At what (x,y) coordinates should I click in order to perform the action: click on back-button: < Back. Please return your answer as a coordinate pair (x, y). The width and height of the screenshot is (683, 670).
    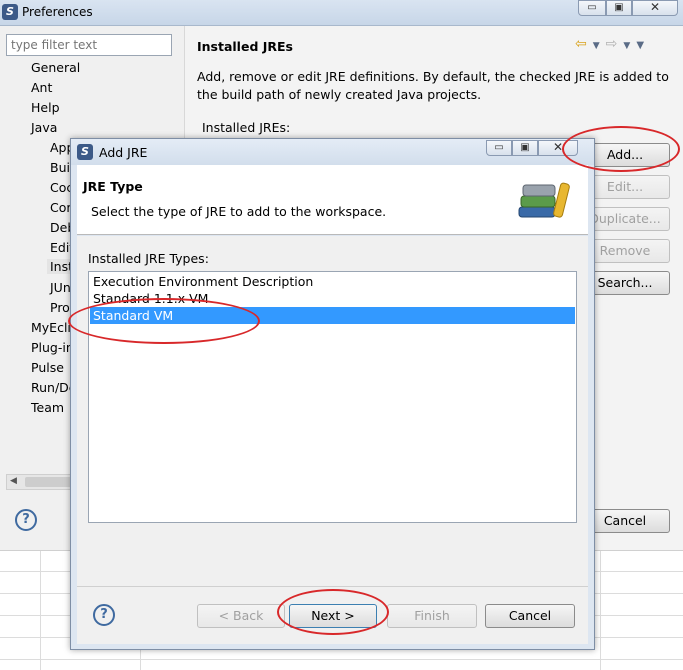
    Looking at the image, I should click on (241, 616).